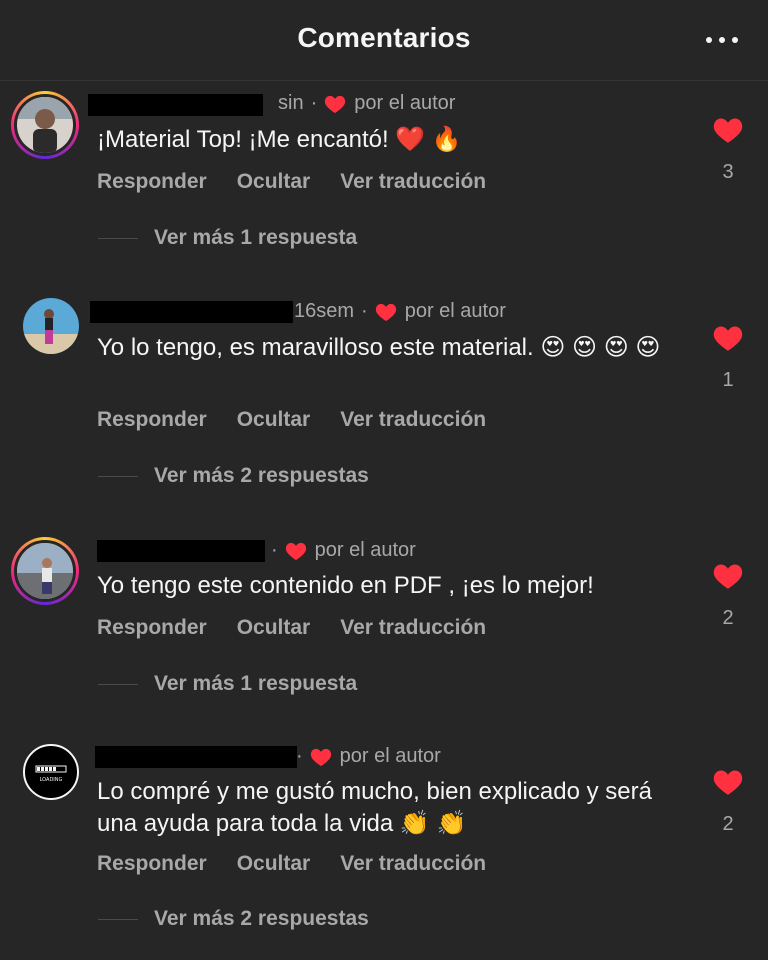 The width and height of the screenshot is (768, 960). I want to click on comment-meta: 16sem · por el autor, so click(400, 311).